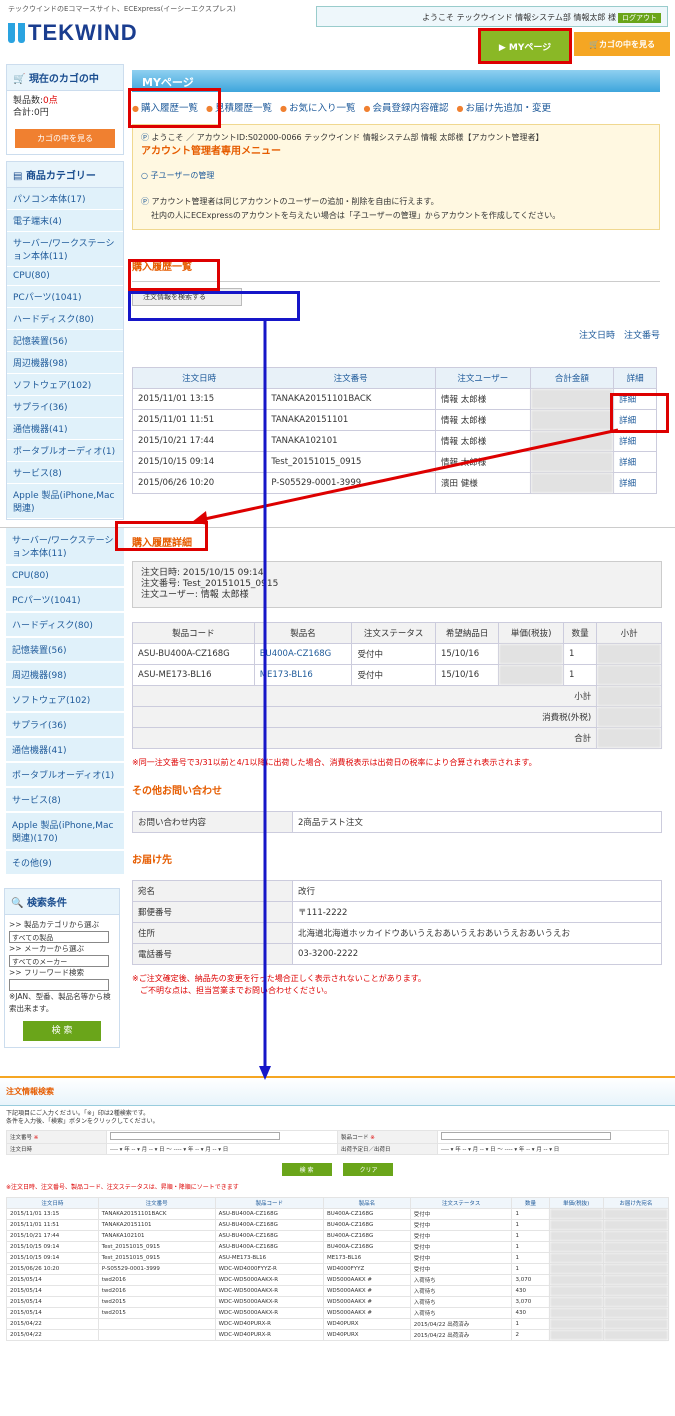 The image size is (675, 1416). What do you see at coordinates (409, 475) in the screenshot?
I see `red-arrow-line` at bounding box center [409, 475].